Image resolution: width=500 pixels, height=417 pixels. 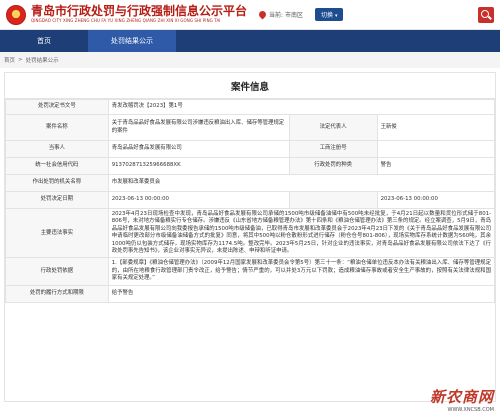 I want to click on location-text: 当前: 市南区, so click(x=286, y=15).